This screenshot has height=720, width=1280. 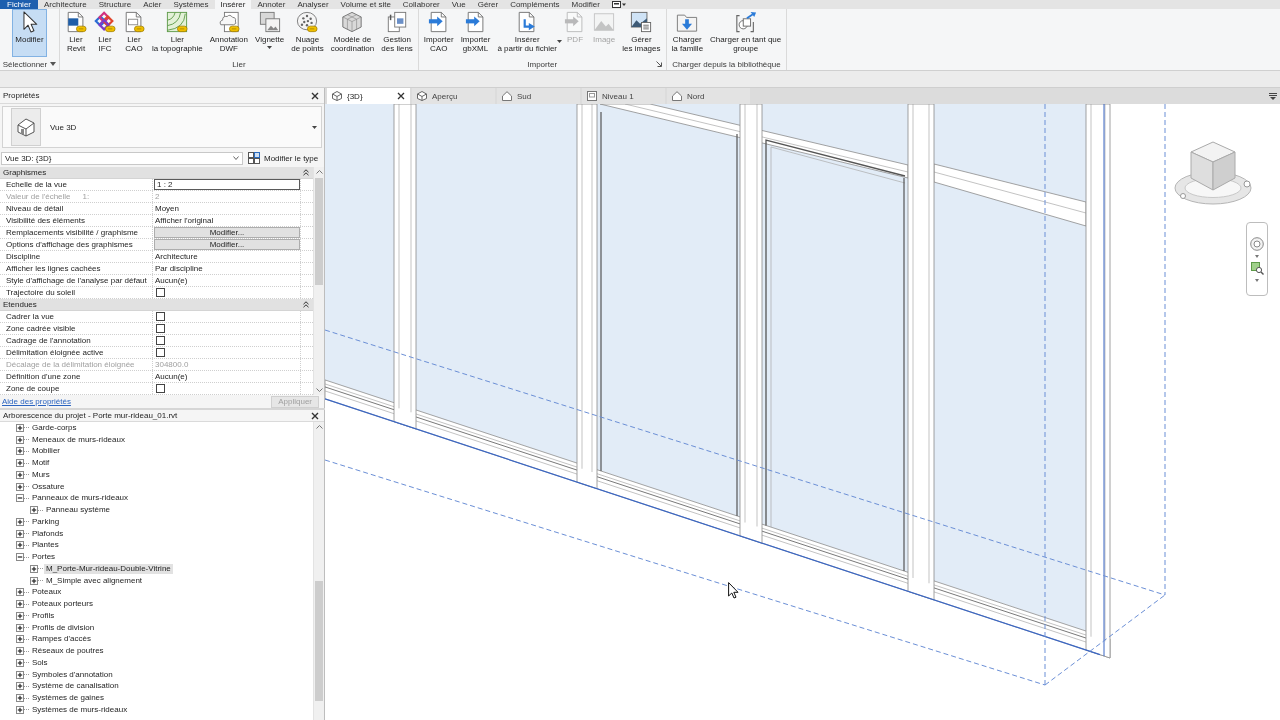 What do you see at coordinates (319, 390) in the screenshot?
I see `scroll-down-icon` at bounding box center [319, 390].